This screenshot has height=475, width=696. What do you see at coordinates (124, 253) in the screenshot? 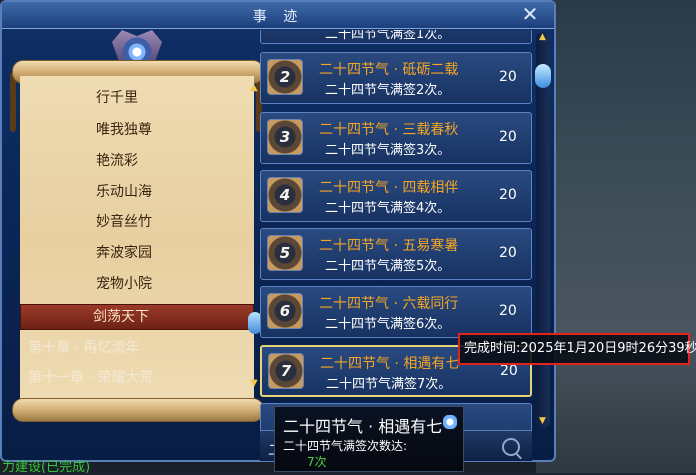
I see `nav-item-label: 奔波家园` at bounding box center [124, 253].